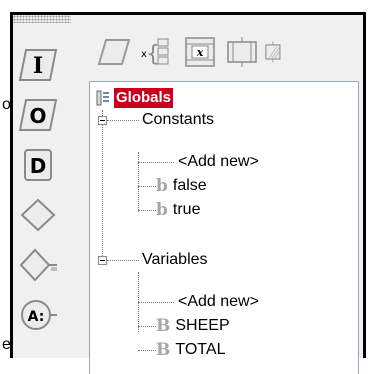 Image resolution: width=375 pixels, height=374 pixels. I want to click on assign-x-button: x, so click(200, 52).